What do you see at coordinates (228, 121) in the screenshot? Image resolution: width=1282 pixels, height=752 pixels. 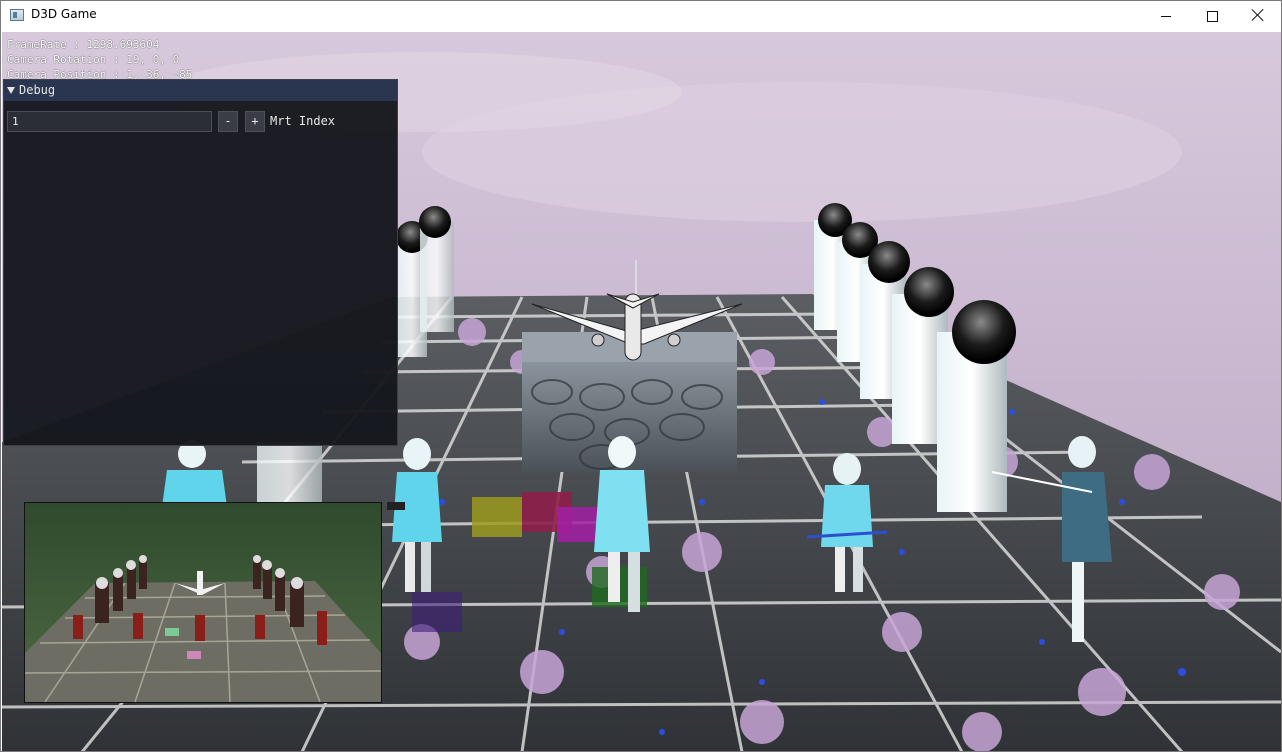 I see `mrt-index-decrement-button: -` at bounding box center [228, 121].